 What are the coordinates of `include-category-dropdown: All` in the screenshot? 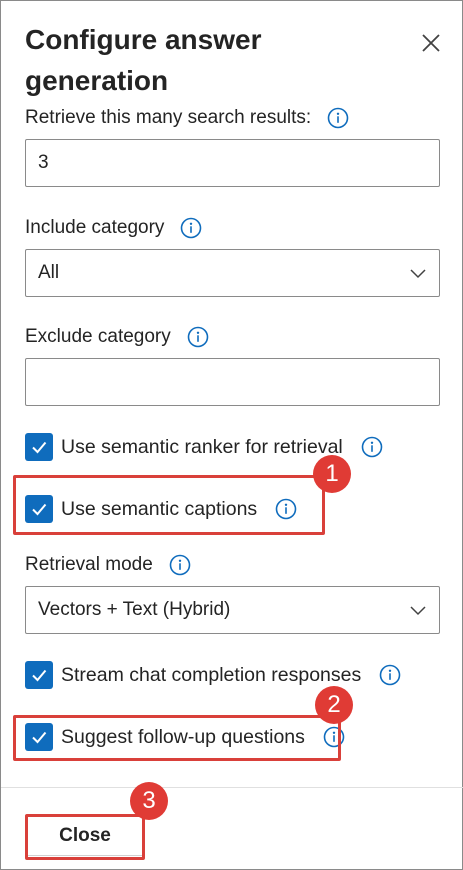 It's located at (232, 273).